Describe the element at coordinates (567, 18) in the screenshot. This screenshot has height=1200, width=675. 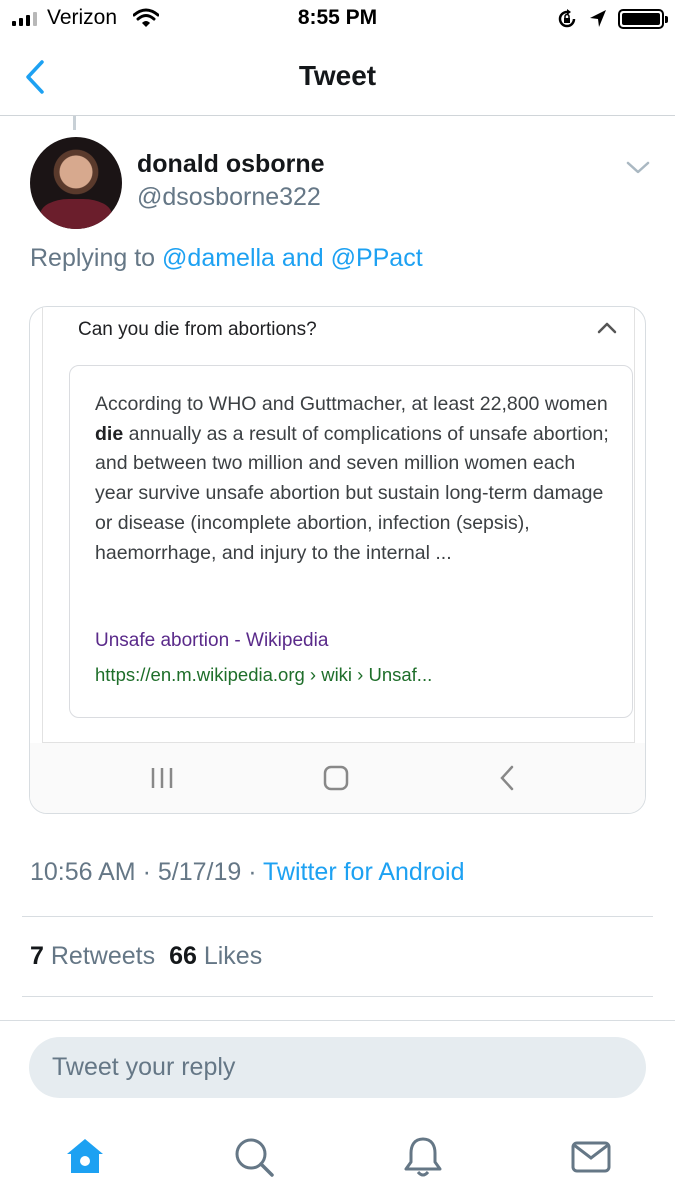
I see `rotation-lock-icon` at that location.